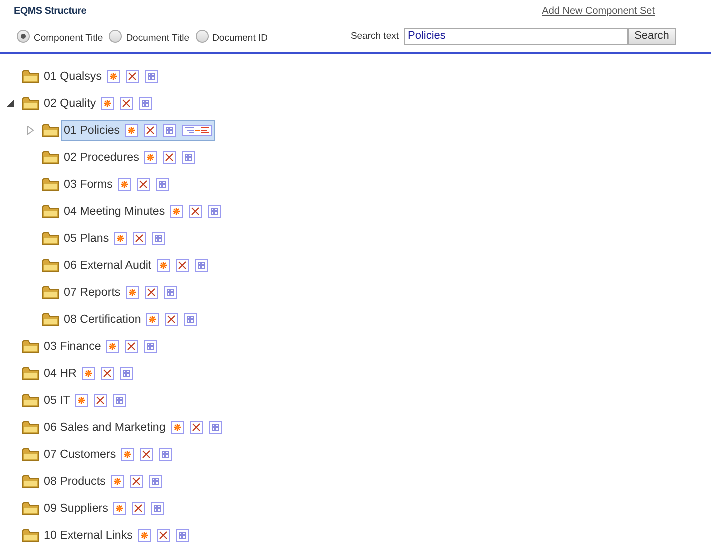 This screenshot has width=711, height=556. Describe the element at coordinates (108, 265) in the screenshot. I see `tree-node-label: 06 External Audit` at that location.